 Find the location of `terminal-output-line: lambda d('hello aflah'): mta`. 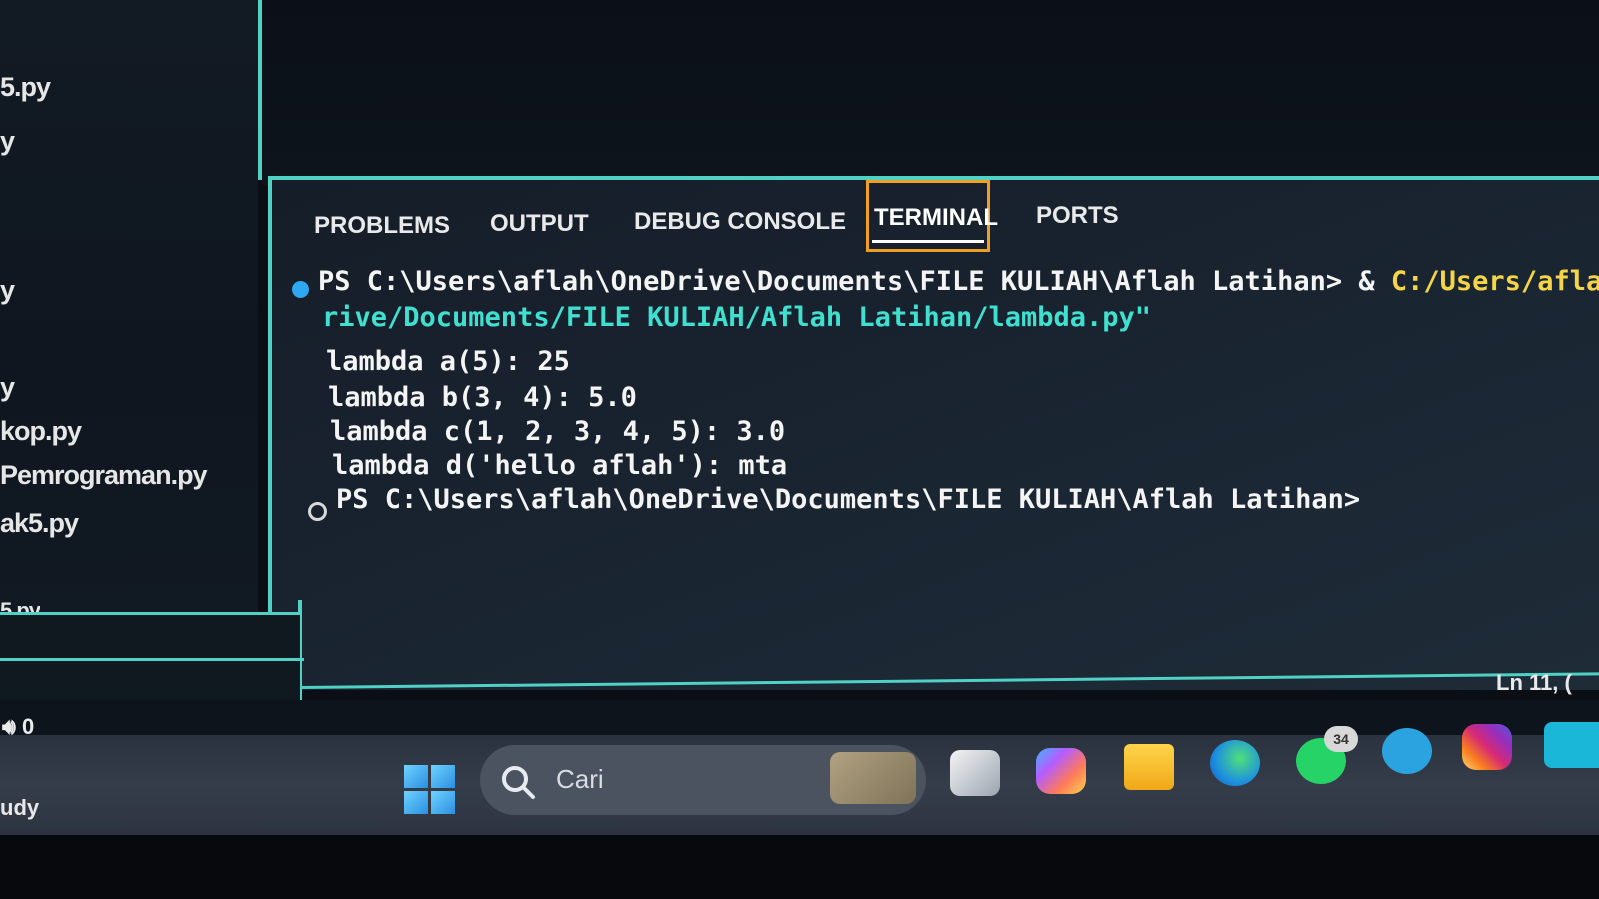

terminal-output-line: lambda d('hello aflah'): mta is located at coordinates (560, 465).